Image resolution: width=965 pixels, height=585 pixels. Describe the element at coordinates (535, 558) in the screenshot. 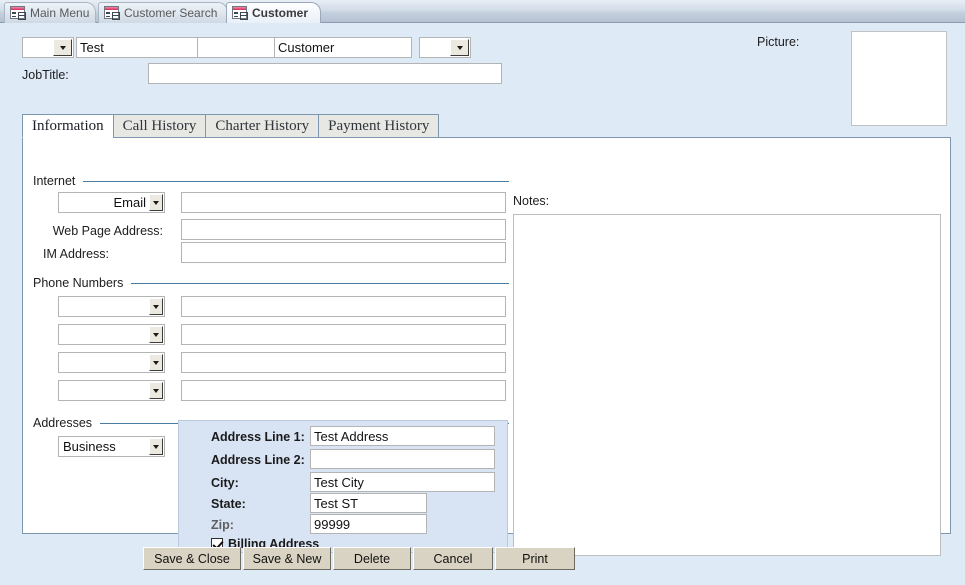

I see `print-button: Print` at that location.